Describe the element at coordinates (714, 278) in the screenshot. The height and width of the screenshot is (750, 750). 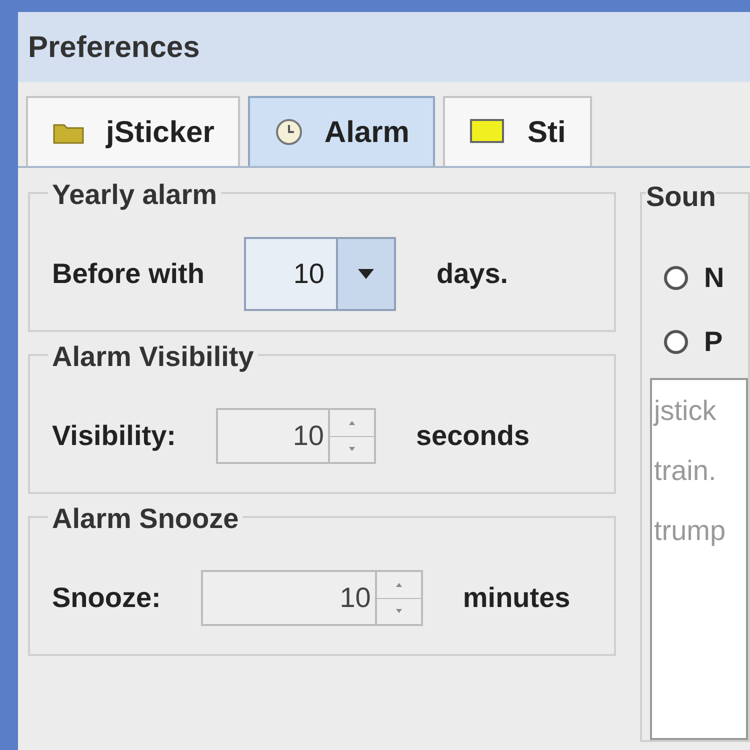
I see `radio-label: N` at that location.